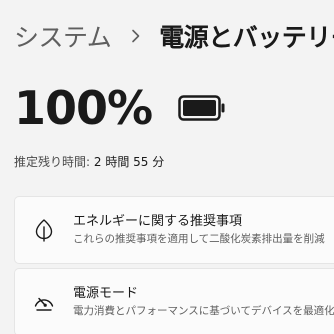  I want to click on battery-estimate: 推定残り時間: 2 時間 55 分, so click(89, 161).